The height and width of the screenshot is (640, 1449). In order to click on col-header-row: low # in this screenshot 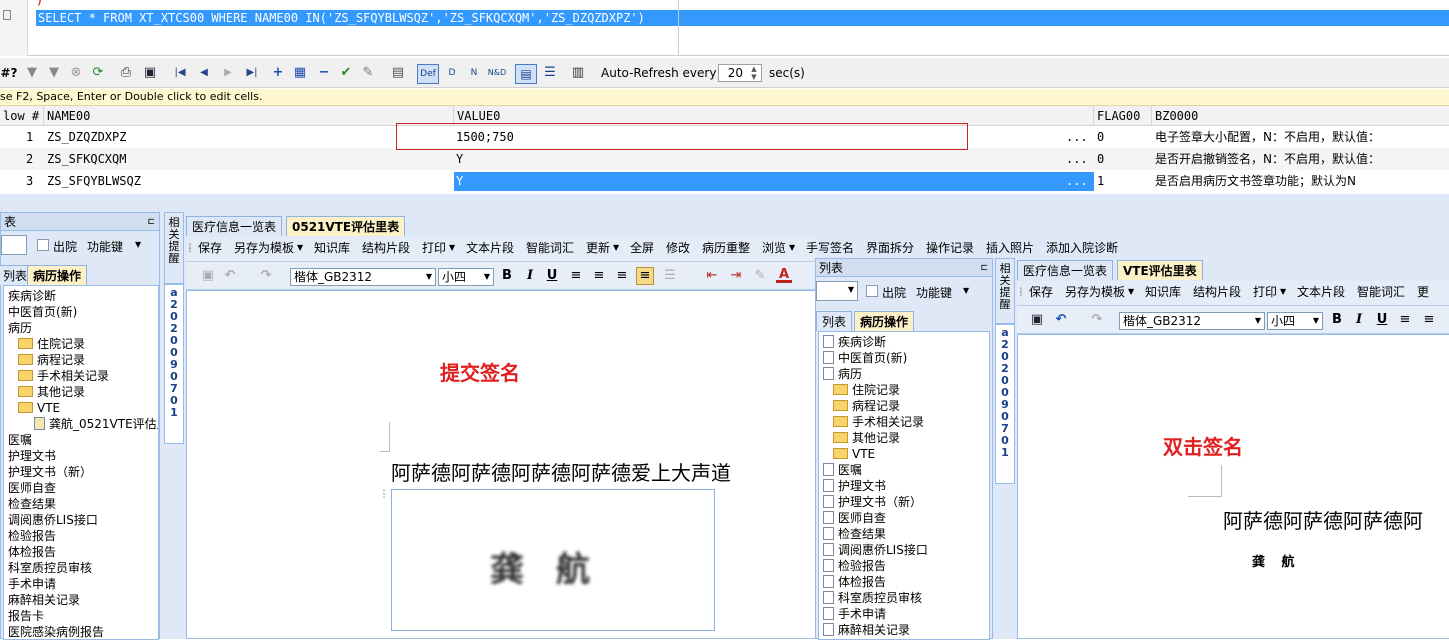, I will do `click(22, 116)`.